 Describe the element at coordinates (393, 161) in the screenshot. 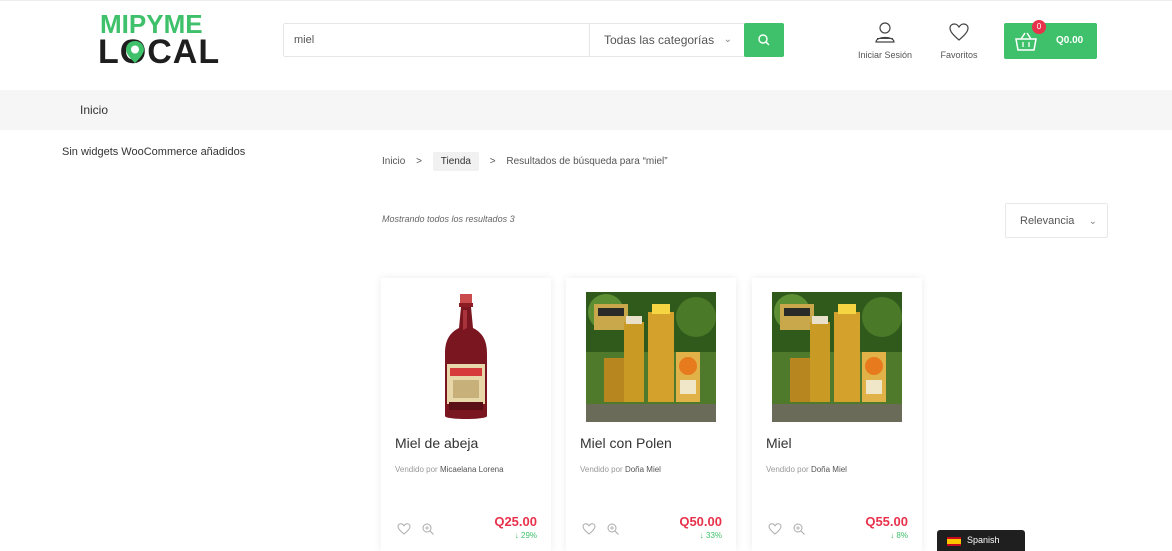

I see `breadcrumb-item-inicio: Inicio` at that location.